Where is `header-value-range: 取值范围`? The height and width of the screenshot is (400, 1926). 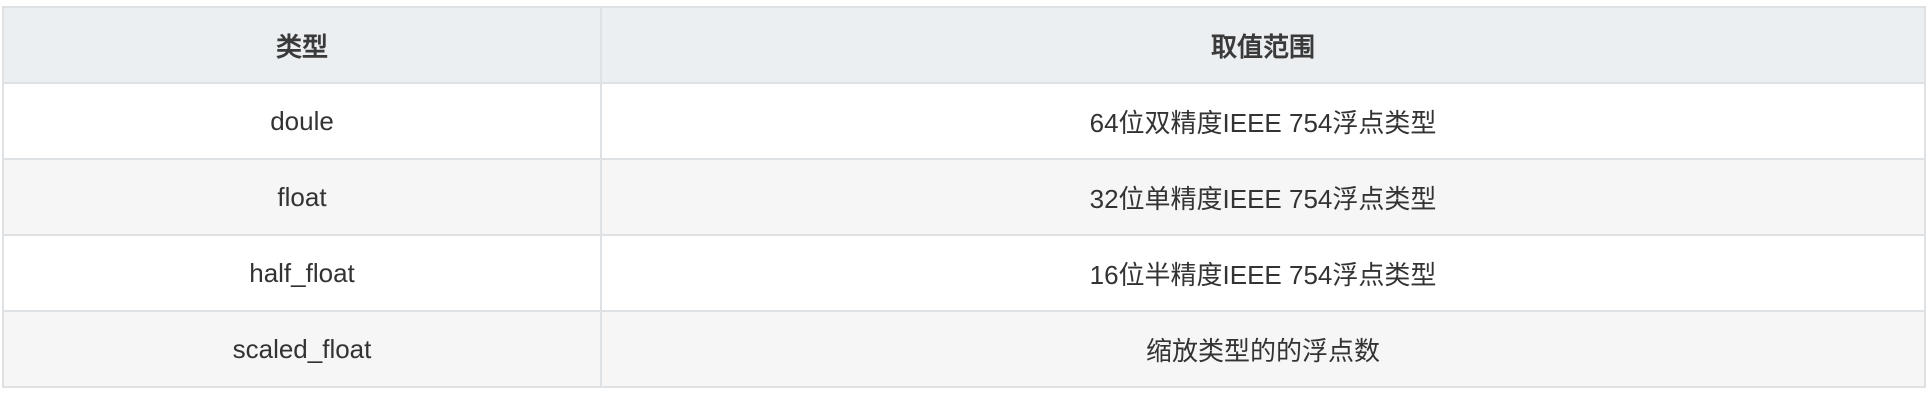
header-value-range: 取值范围 is located at coordinates (1263, 45).